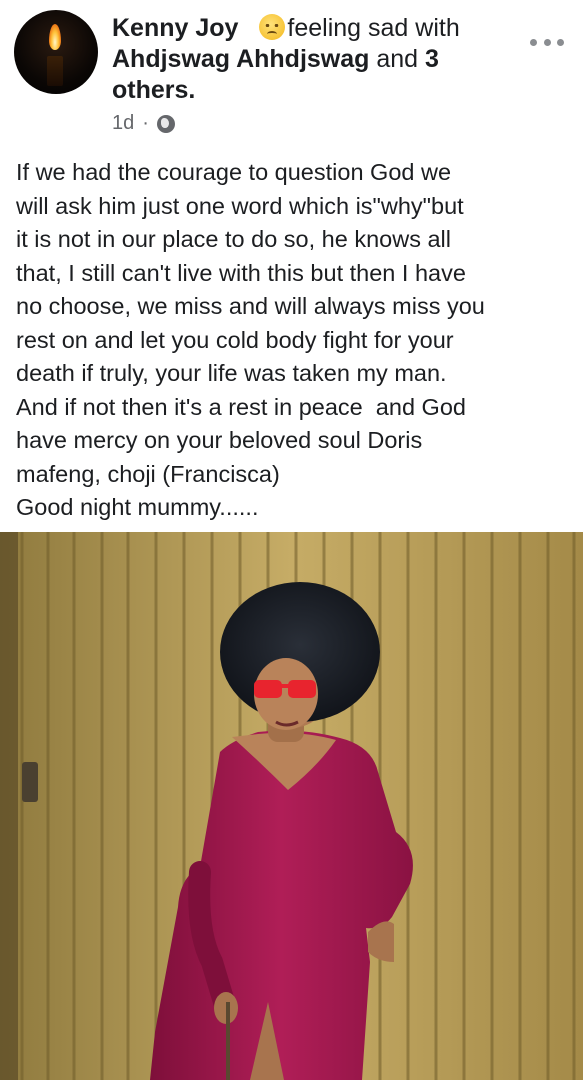 This screenshot has height=1080, width=583. I want to click on more-options-button, so click(547, 42).